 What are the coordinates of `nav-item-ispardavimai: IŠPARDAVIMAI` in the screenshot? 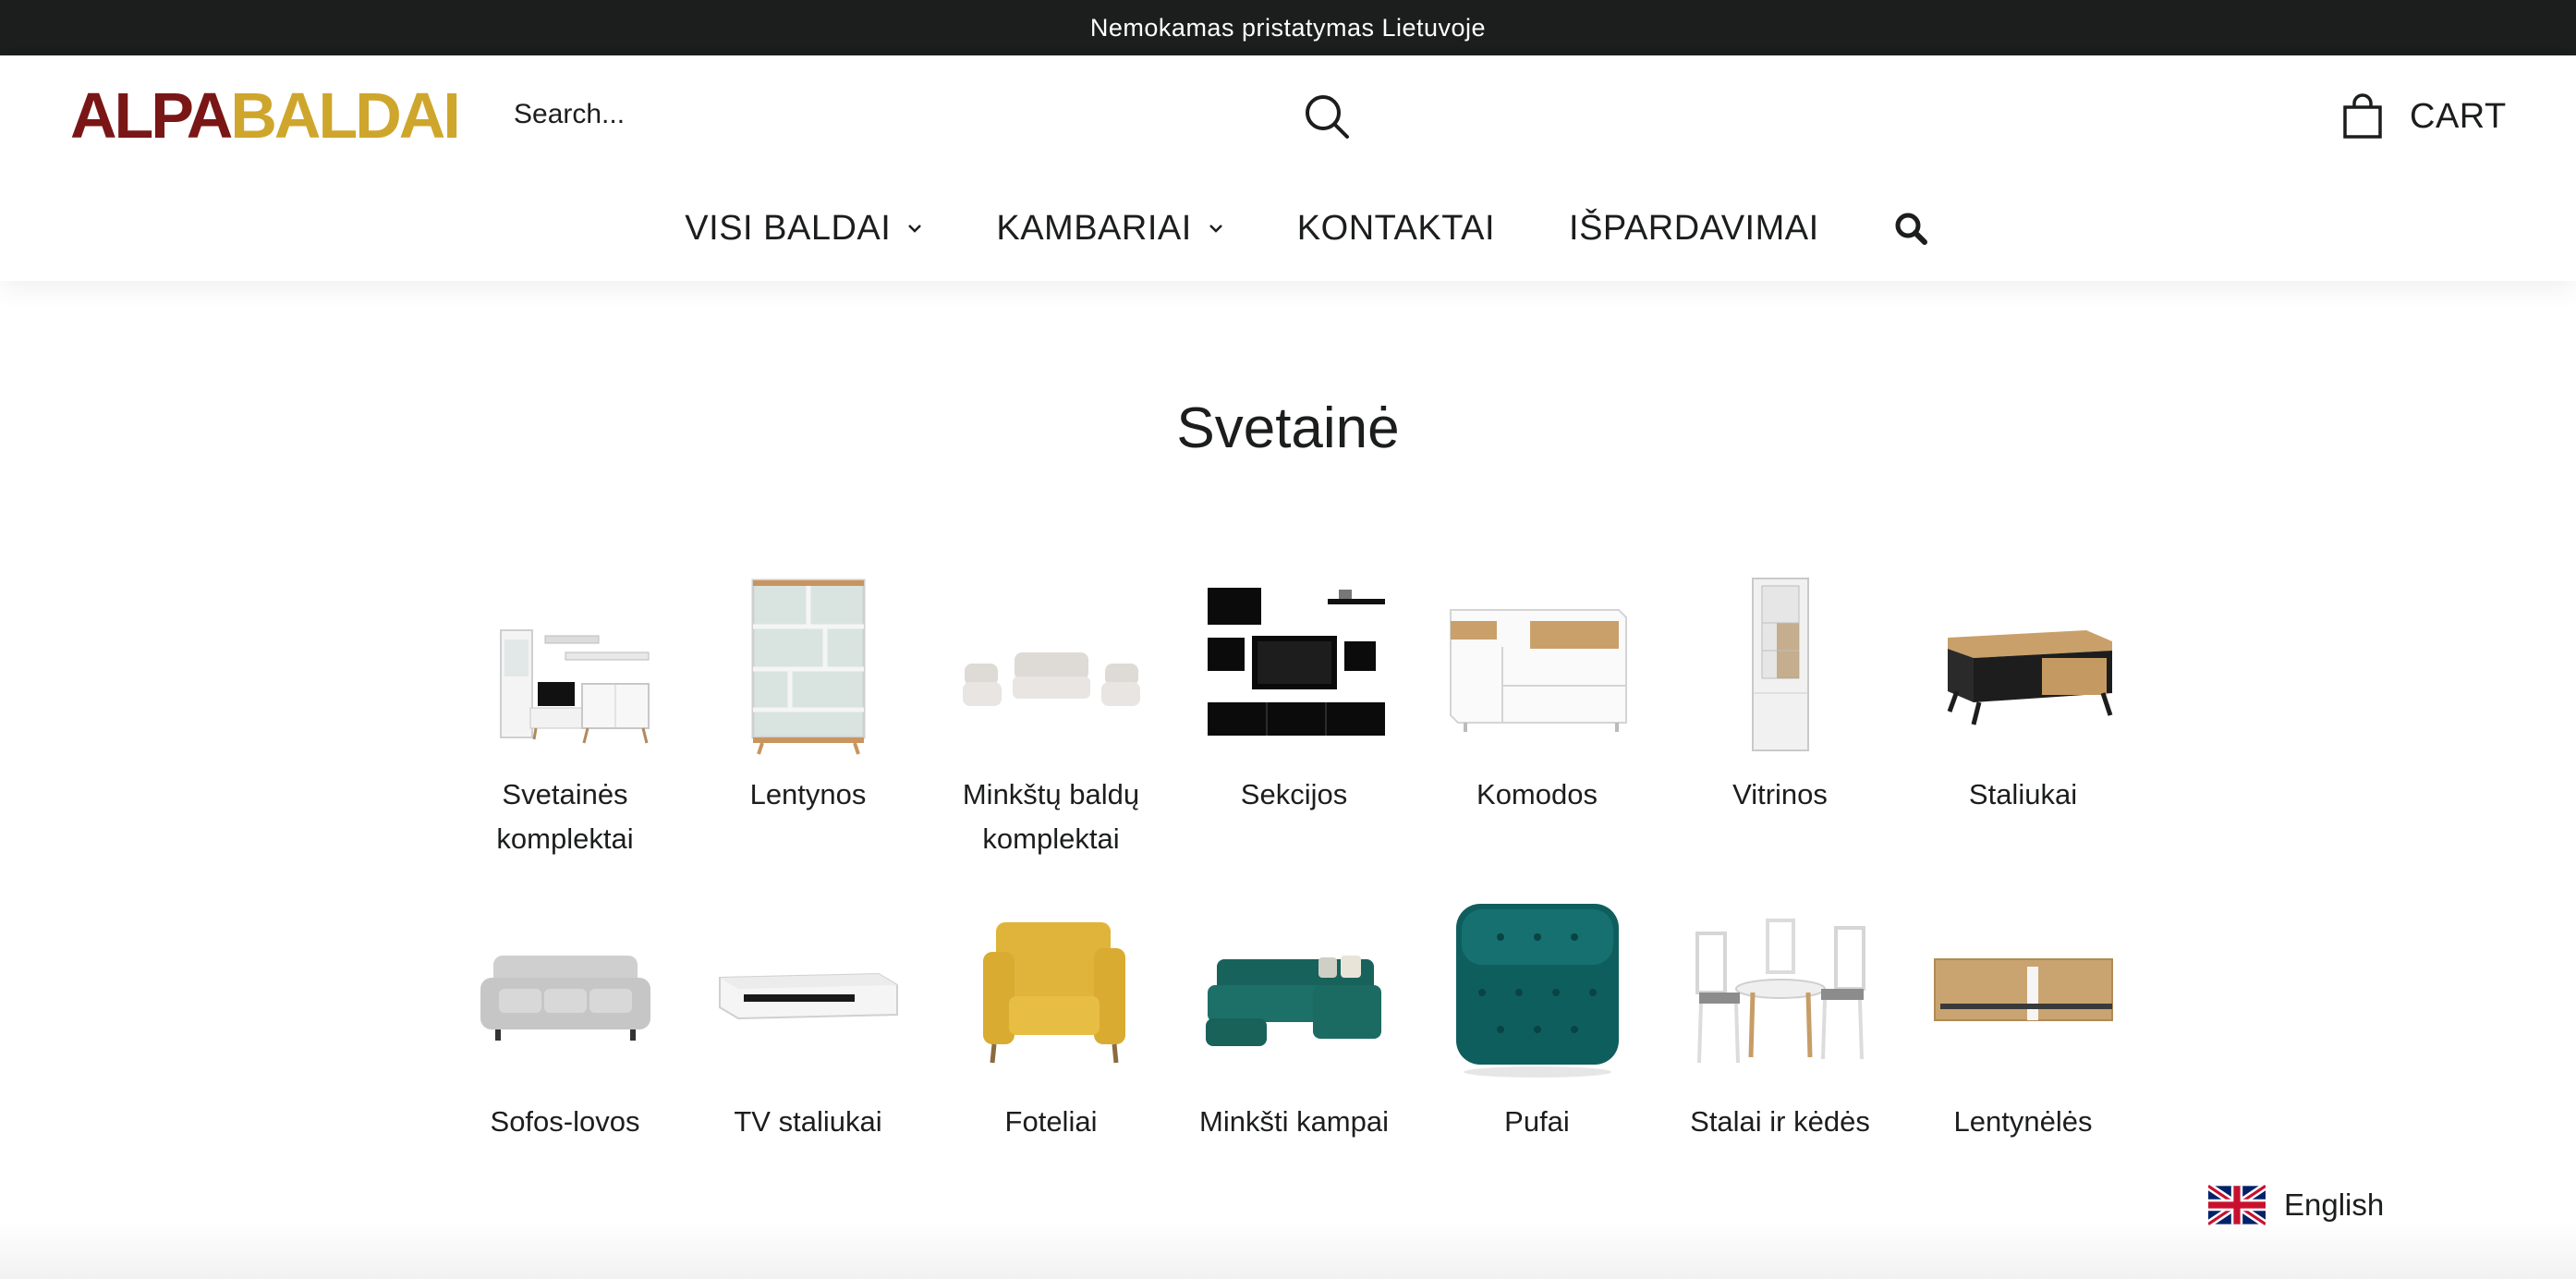 It's located at (1694, 229).